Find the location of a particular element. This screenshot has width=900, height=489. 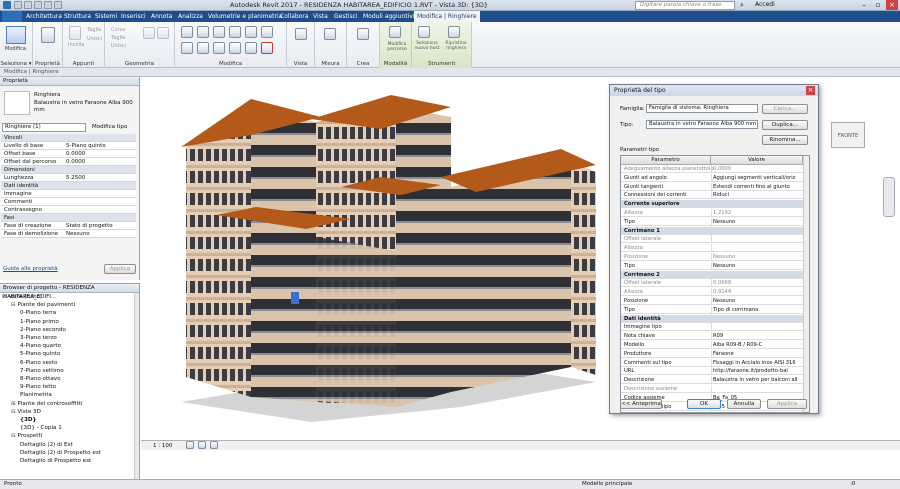

browser-tree-item: 4-Piano quarto is located at coordinates (40, 347).